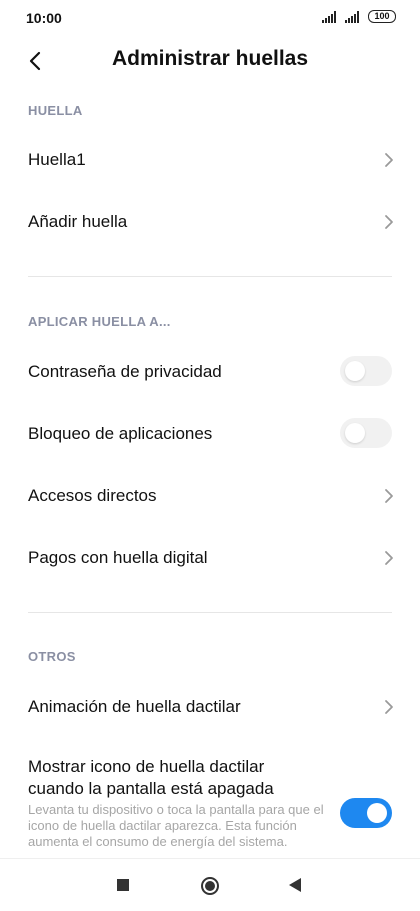 The width and height of the screenshot is (420, 911). What do you see at coordinates (366, 371) in the screenshot?
I see `privacy-password-toggle` at bounding box center [366, 371].